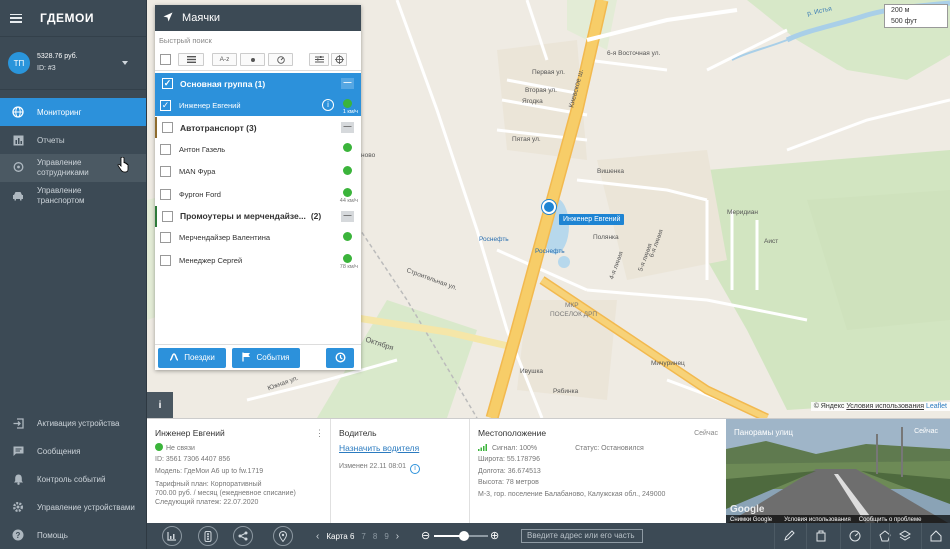  What do you see at coordinates (258, 127) in the screenshot?
I see `group-autotransport: Автотранспорт (3) —` at bounding box center [258, 127].